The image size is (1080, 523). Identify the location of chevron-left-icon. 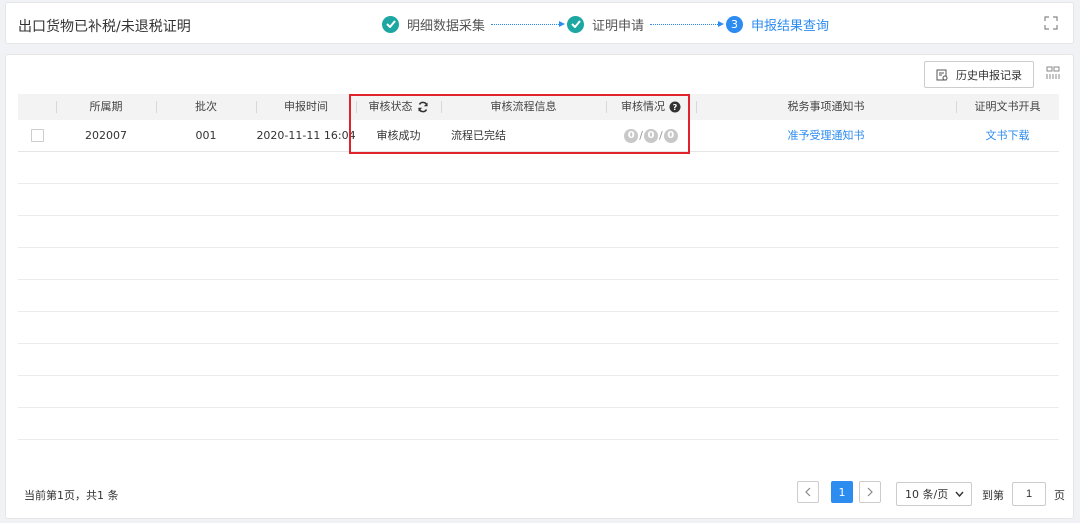
(808, 492).